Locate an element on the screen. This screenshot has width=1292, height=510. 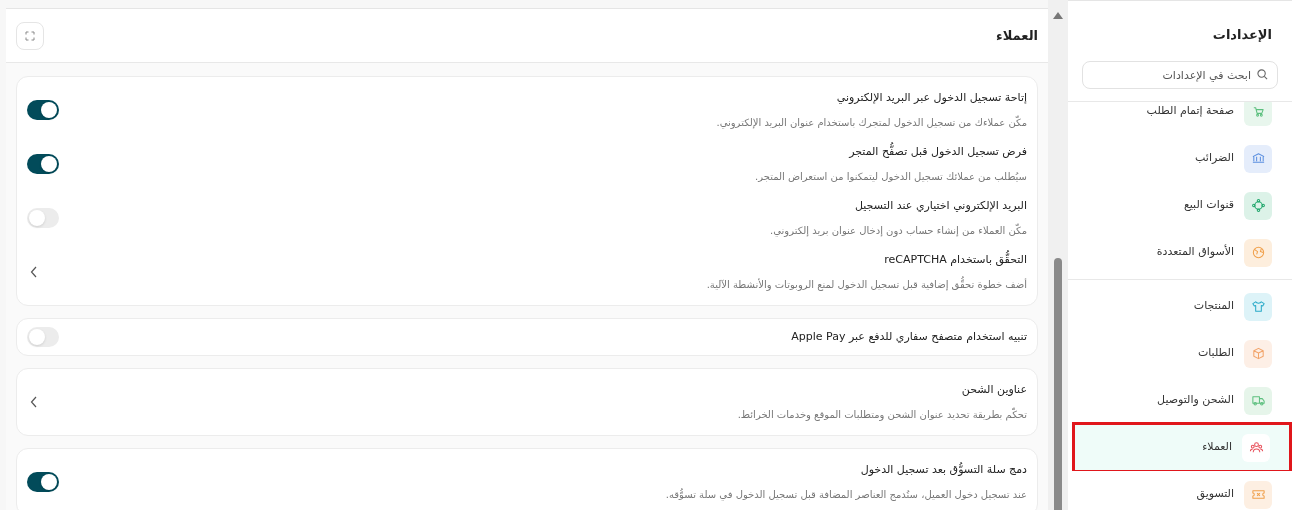
search-field: ابحث في الإعدادات is located at coordinates (1180, 75).